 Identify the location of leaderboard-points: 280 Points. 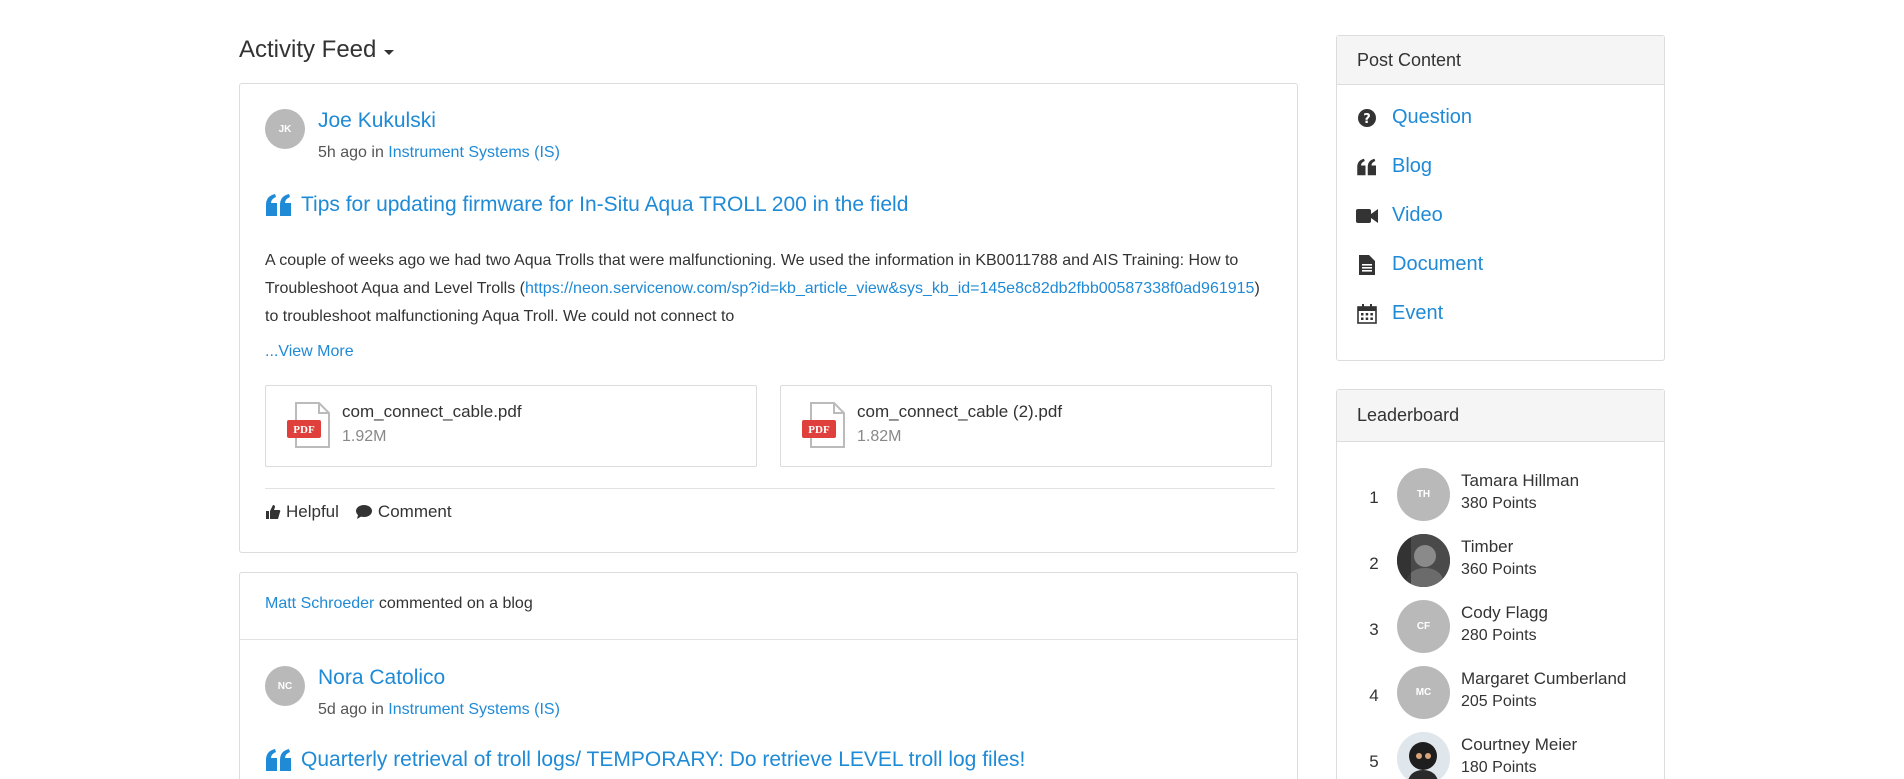
(1499, 635).